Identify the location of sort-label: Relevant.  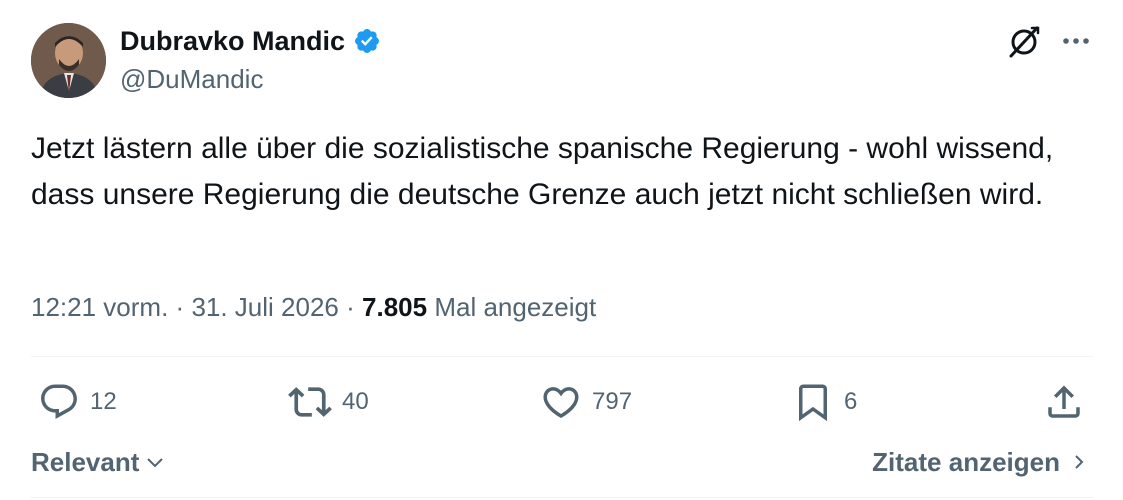
(85, 462).